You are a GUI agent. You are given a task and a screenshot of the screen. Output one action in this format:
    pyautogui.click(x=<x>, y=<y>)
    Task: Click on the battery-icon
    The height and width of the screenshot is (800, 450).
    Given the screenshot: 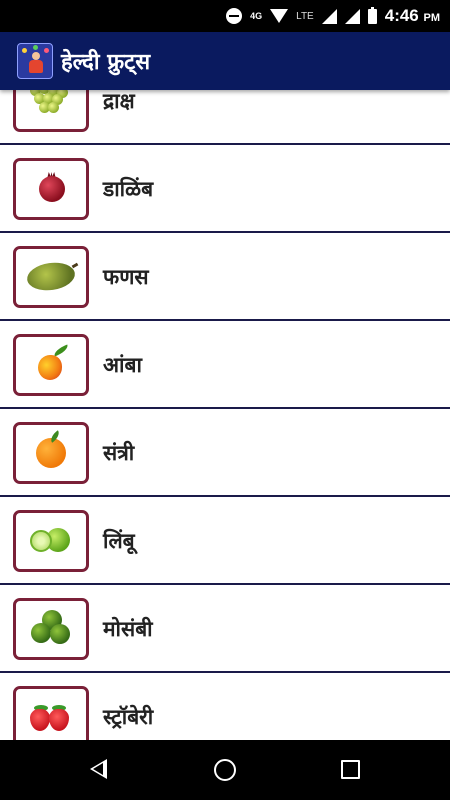 What is the action you would take?
    pyautogui.click(x=372, y=15)
    